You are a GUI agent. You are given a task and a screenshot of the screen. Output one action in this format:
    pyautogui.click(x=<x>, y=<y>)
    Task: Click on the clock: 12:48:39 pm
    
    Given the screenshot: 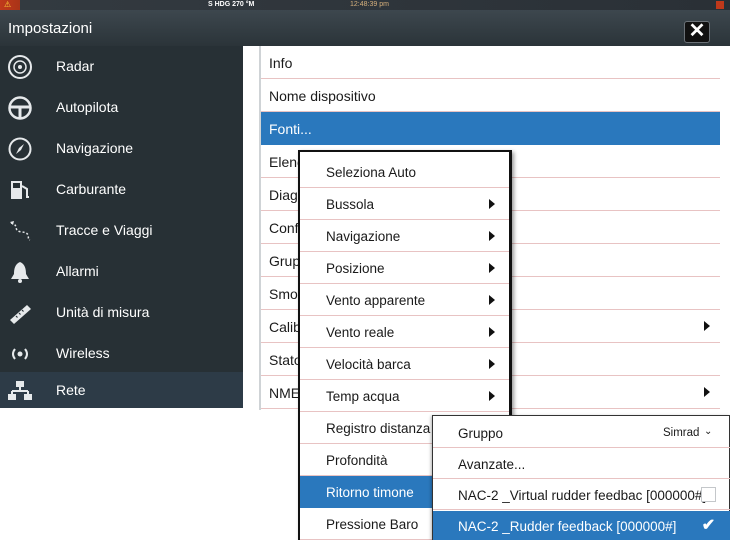 What is the action you would take?
    pyautogui.click(x=369, y=4)
    